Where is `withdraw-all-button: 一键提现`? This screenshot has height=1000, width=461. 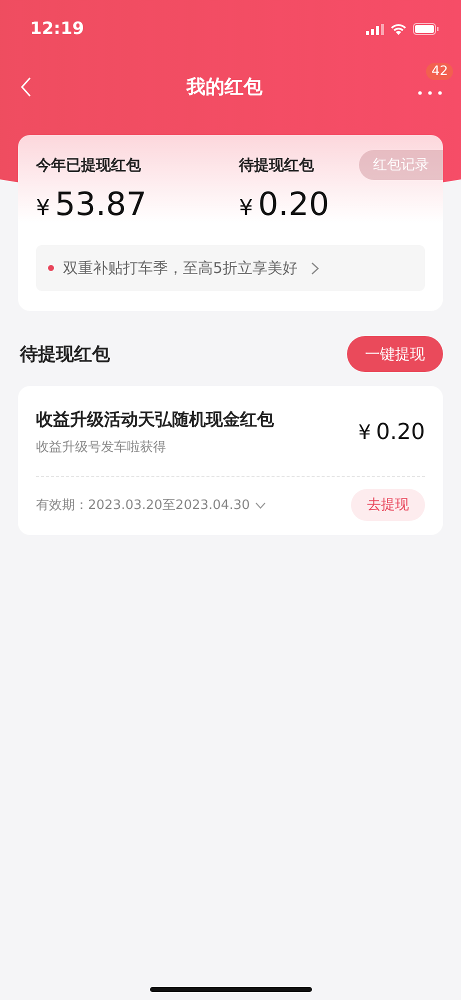
withdraw-all-button: 一键提现 is located at coordinates (395, 354).